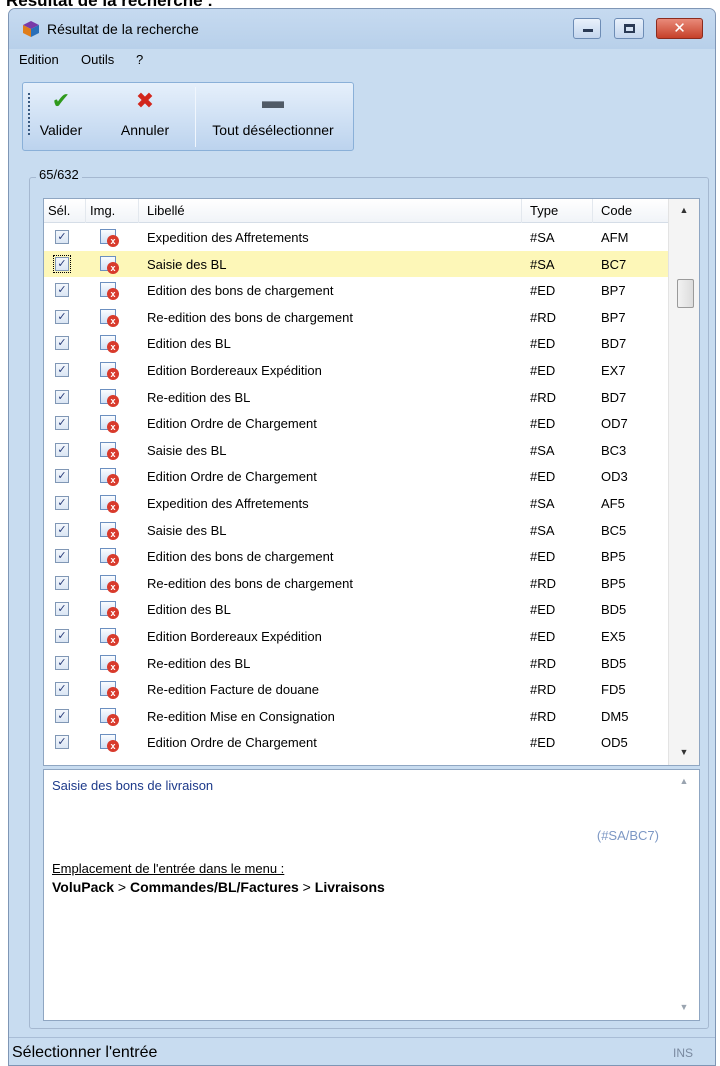 This screenshot has height=1066, width=720. I want to click on entry-code: (#SA/BC7), so click(627, 835).